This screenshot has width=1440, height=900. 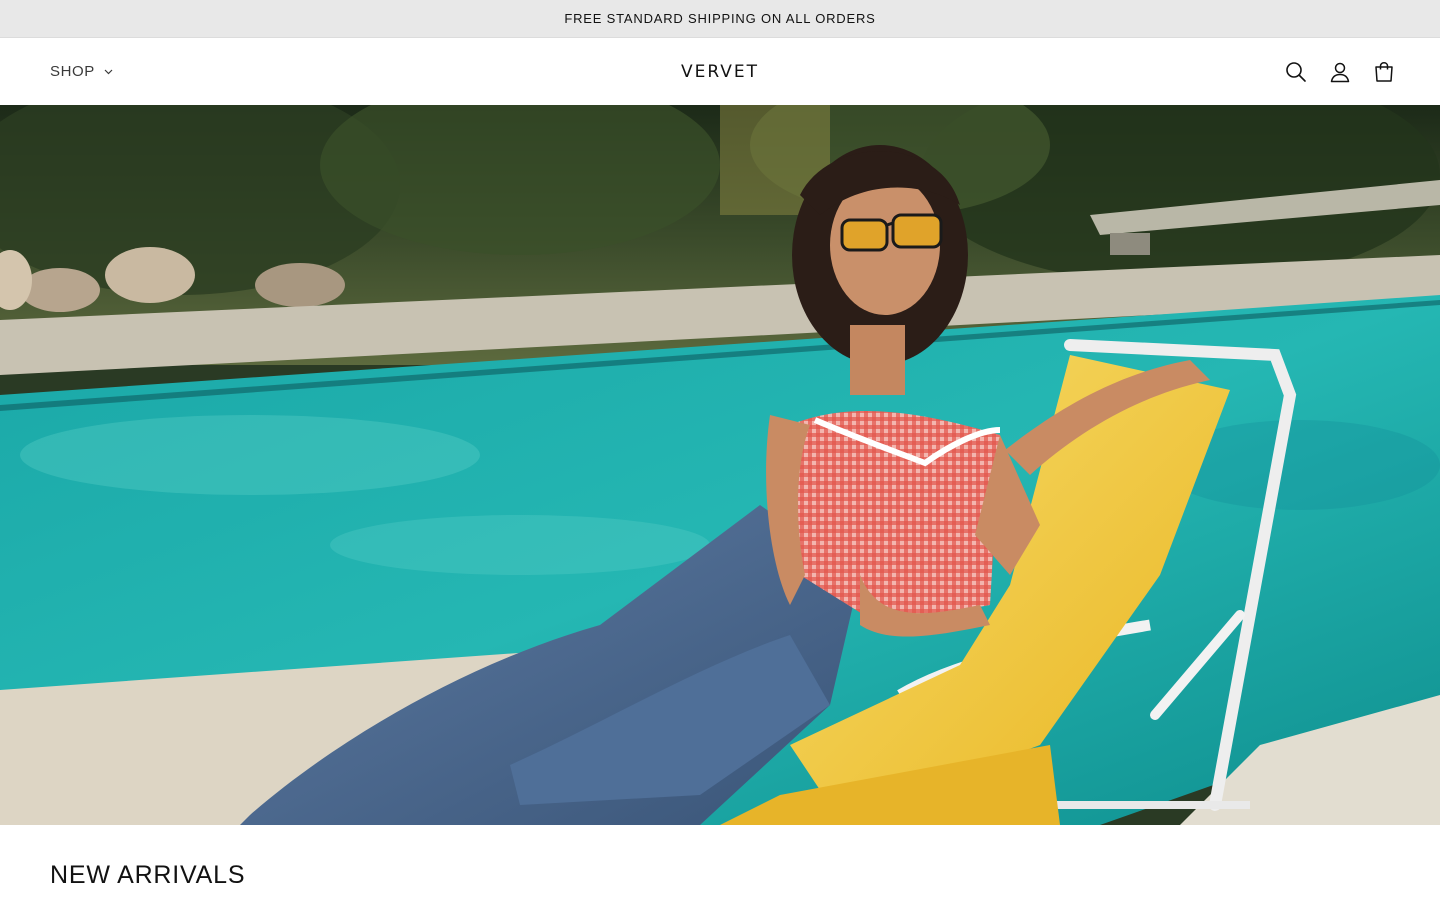 What do you see at coordinates (148, 875) in the screenshot?
I see `section-title: NEW ARRIVALS` at bounding box center [148, 875].